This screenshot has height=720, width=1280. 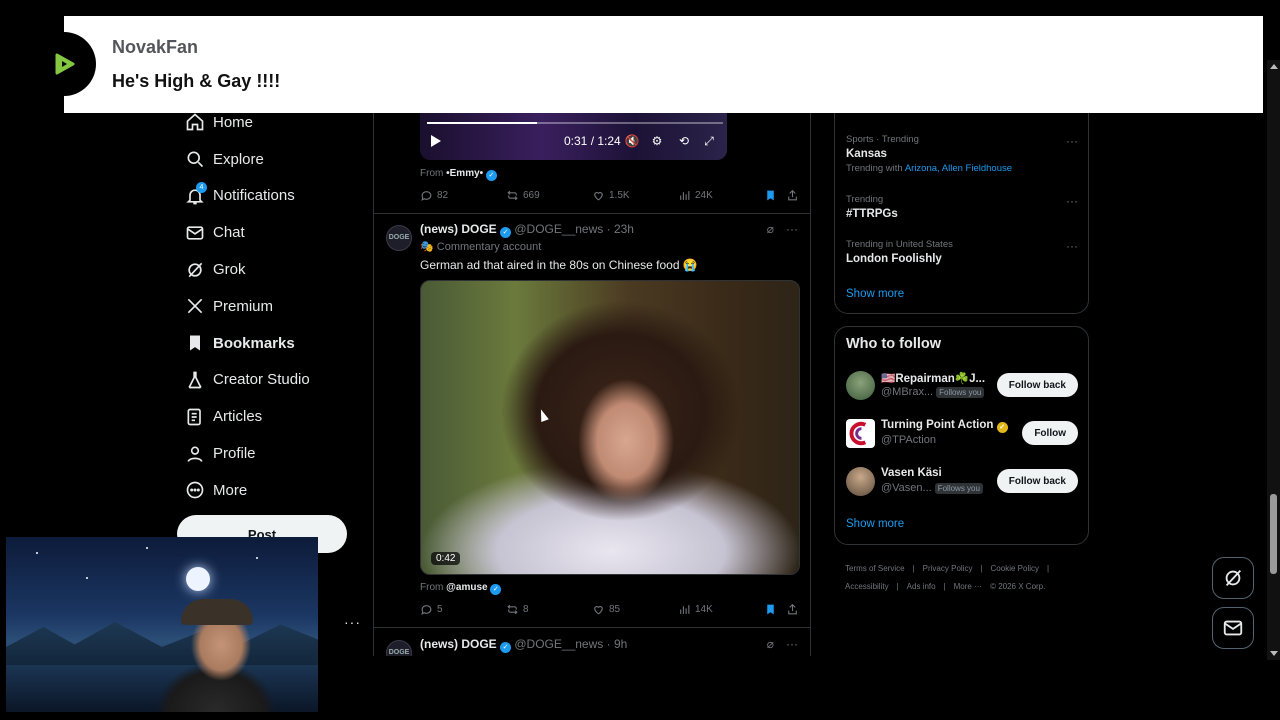 I want to click on mail-icon, so click(x=1233, y=628).